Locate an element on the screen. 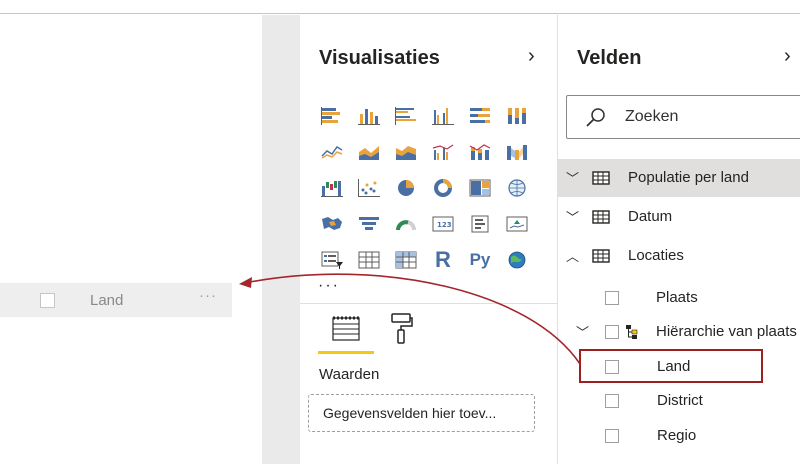  field-hierarchie-van-plaats: ﹀ Hiërarchie van plaats is located at coordinates (679, 332).